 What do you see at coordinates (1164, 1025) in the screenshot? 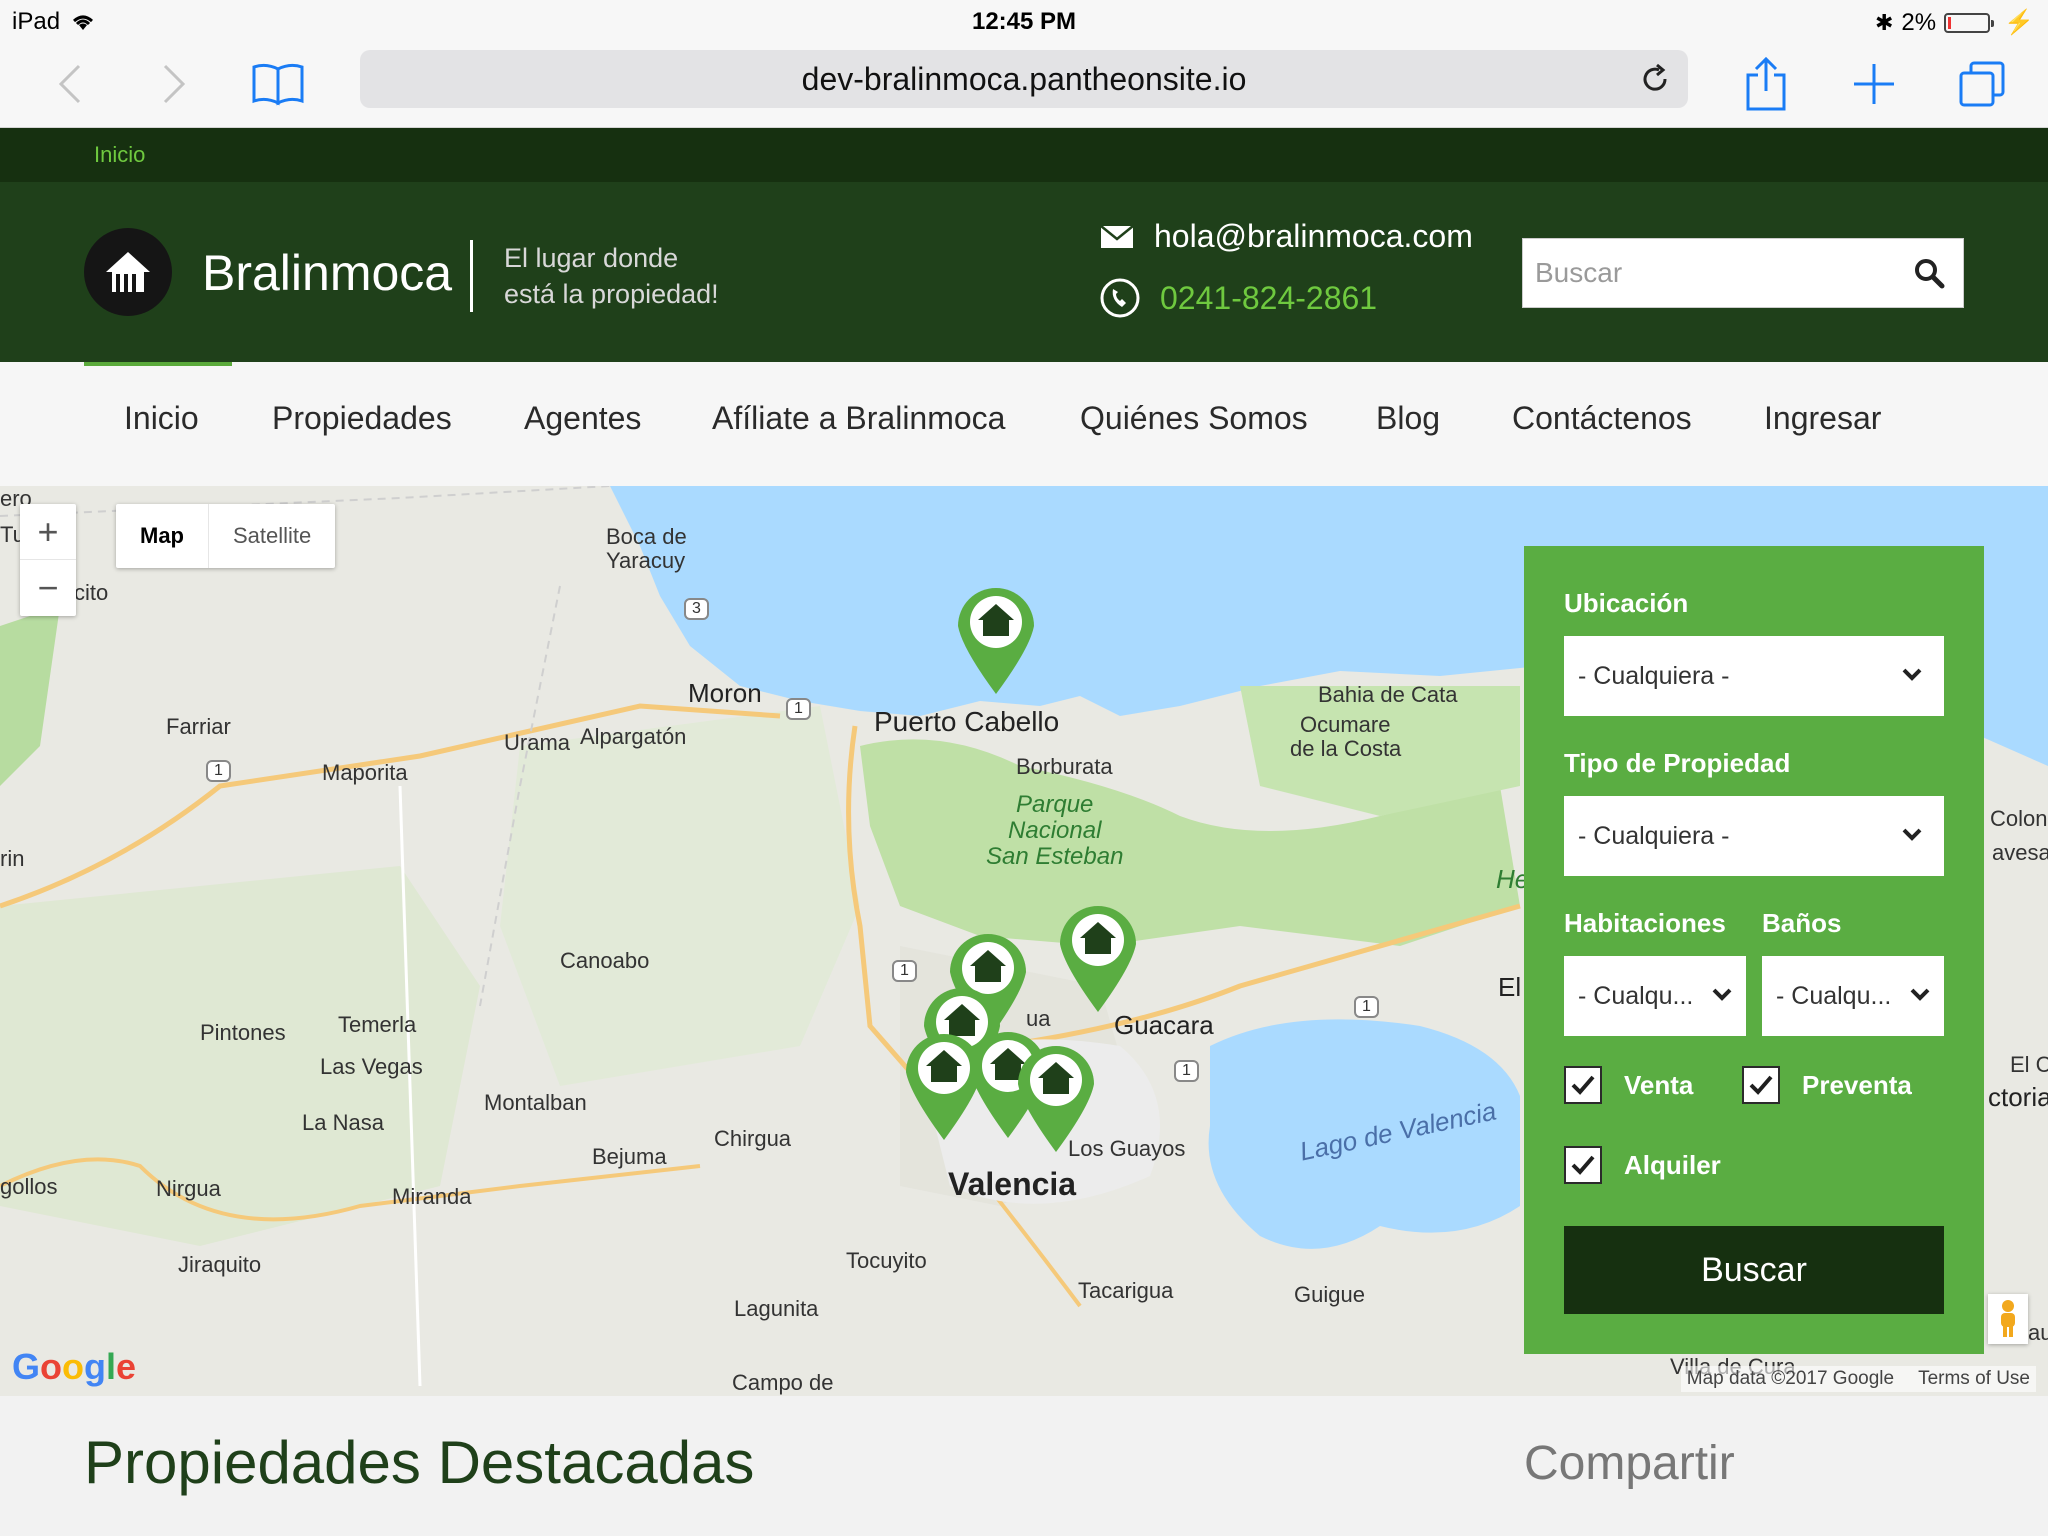
I see `map-label: Guacara` at bounding box center [1164, 1025].